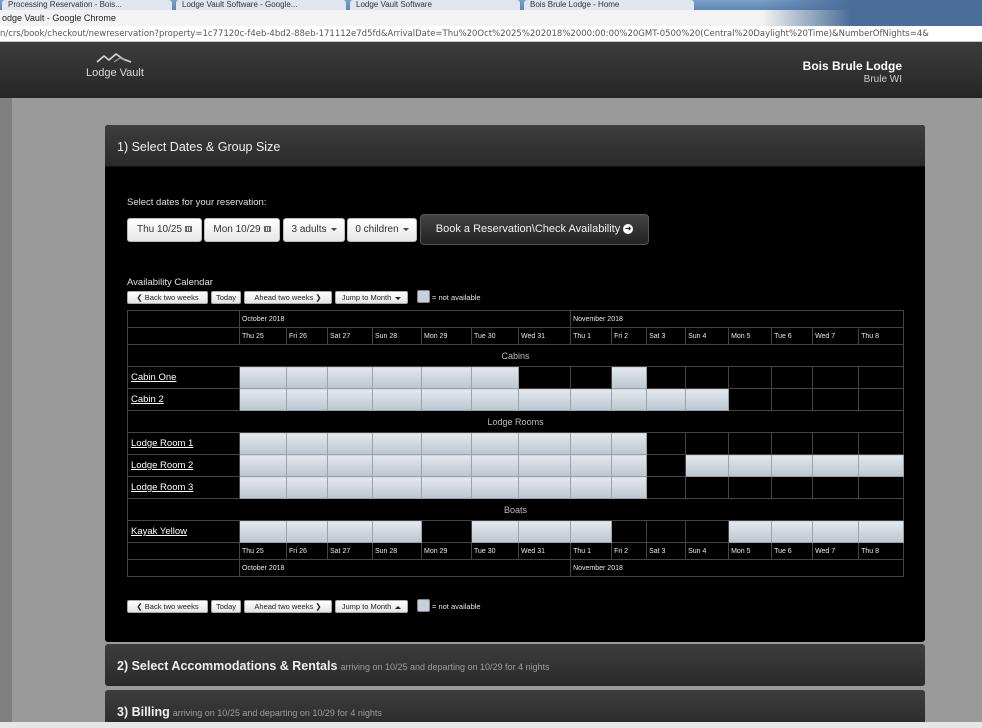 The image size is (982, 728). What do you see at coordinates (318, 606) in the screenshot?
I see `chevron-right-icon: ❯` at bounding box center [318, 606].